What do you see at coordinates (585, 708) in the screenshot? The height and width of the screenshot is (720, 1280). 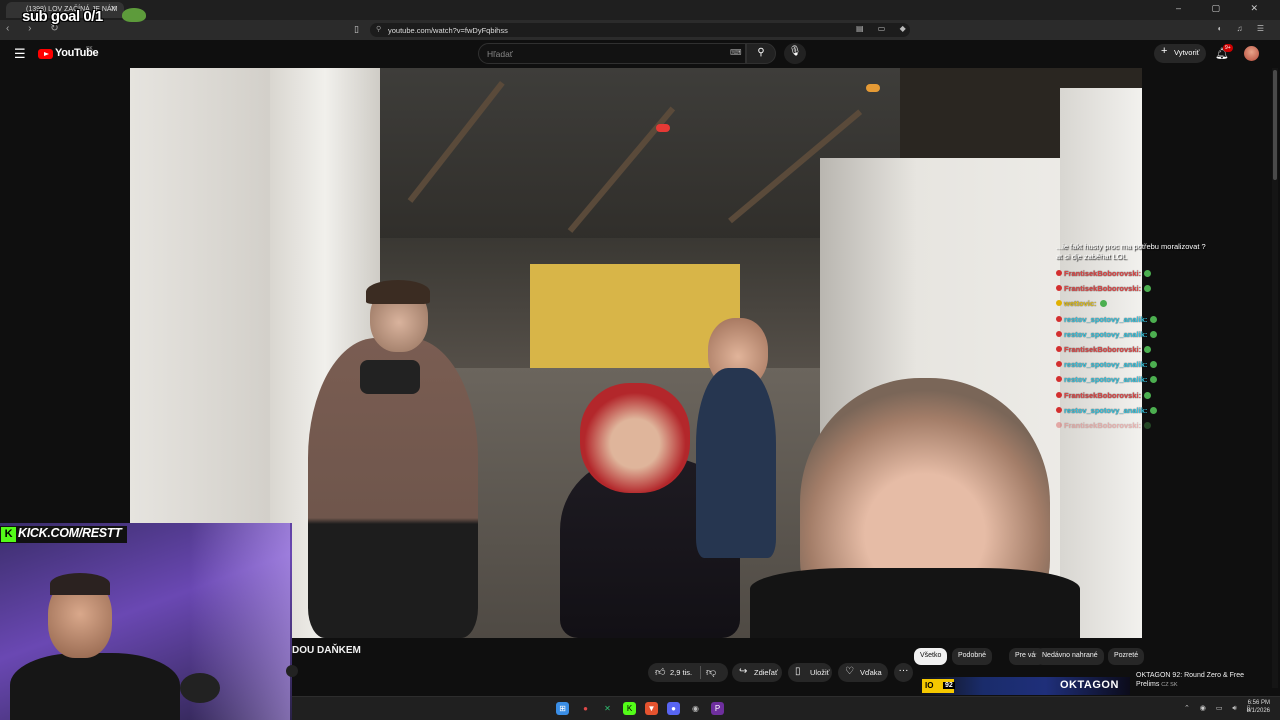 I see `maps-pin-icon: ●` at bounding box center [585, 708].